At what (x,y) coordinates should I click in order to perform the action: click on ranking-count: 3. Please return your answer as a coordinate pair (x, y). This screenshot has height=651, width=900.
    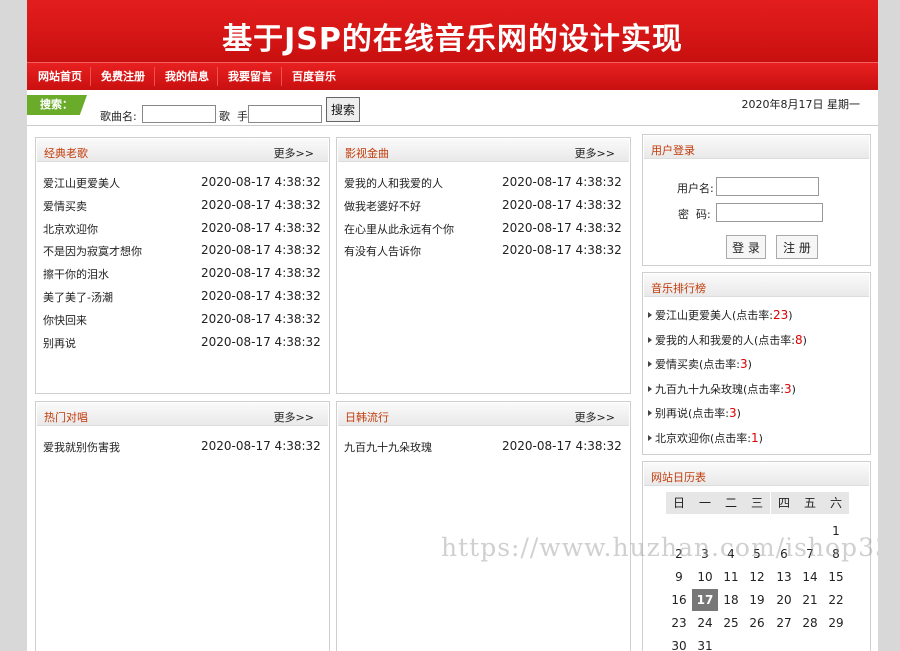
    Looking at the image, I should click on (788, 389).